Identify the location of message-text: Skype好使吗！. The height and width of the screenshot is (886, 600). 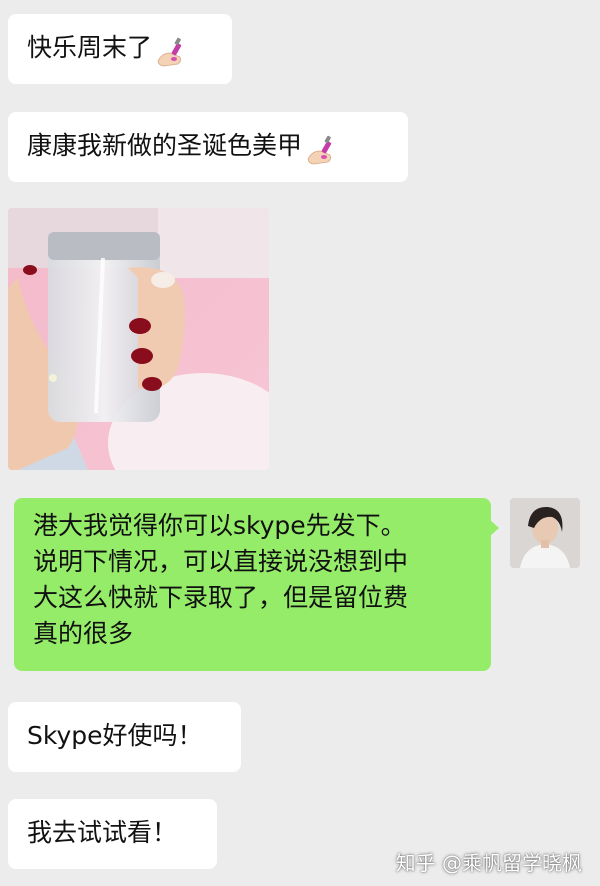
(115, 735).